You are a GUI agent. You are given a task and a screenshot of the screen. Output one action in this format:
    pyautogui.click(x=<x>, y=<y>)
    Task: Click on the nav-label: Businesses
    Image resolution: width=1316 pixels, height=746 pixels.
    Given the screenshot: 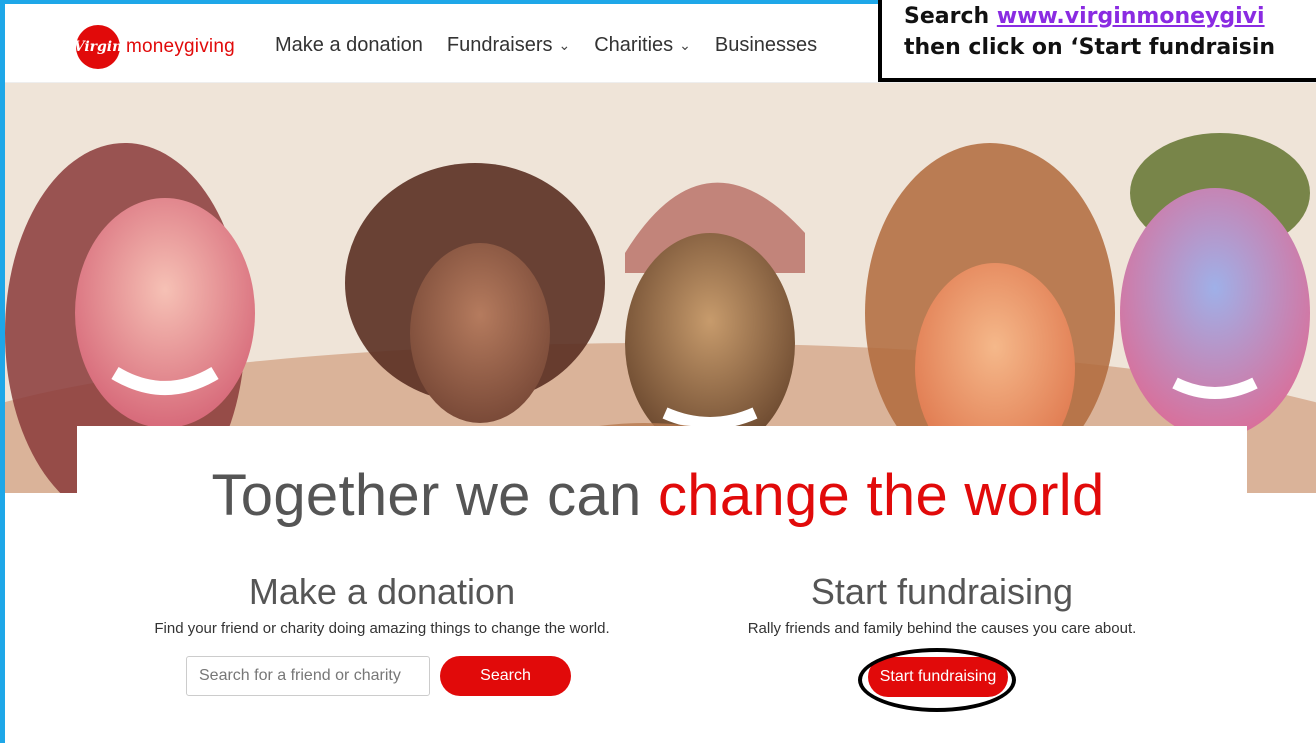 What is the action you would take?
    pyautogui.click(x=766, y=45)
    